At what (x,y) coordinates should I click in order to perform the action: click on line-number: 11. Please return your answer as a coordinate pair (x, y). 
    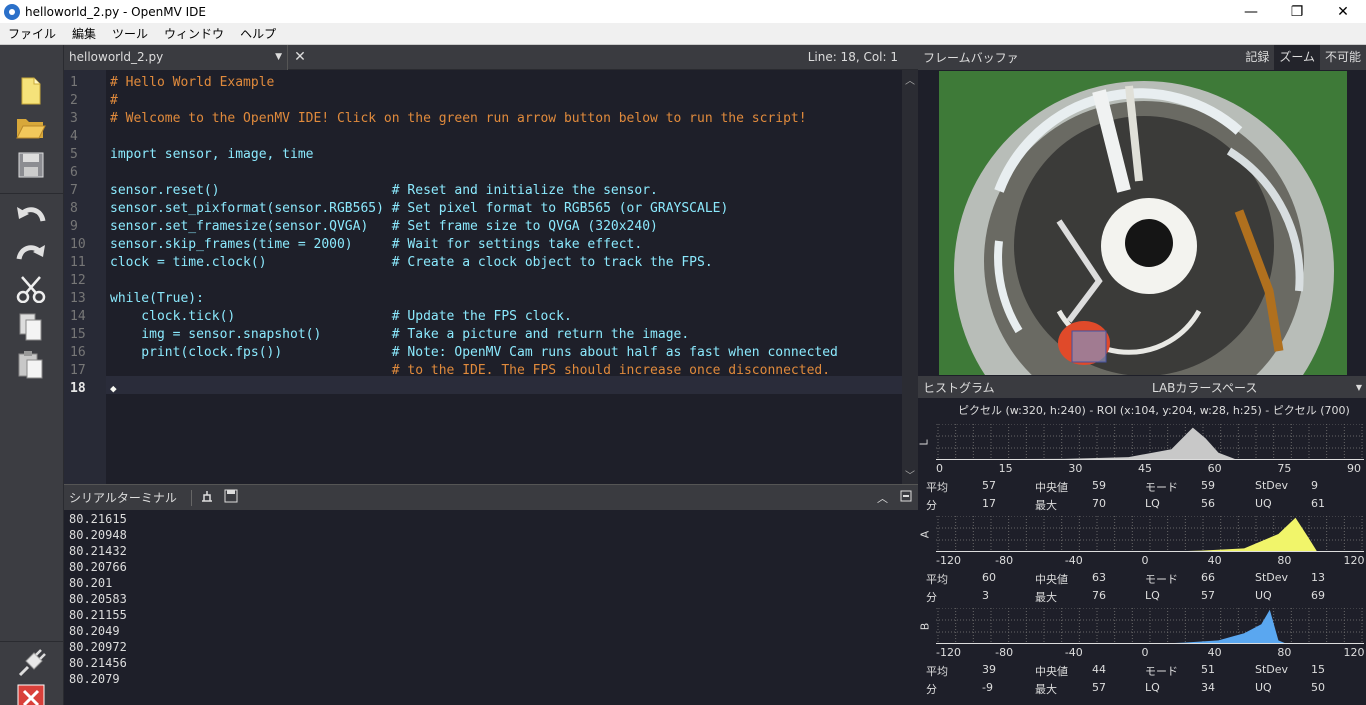
    Looking at the image, I should click on (78, 262).